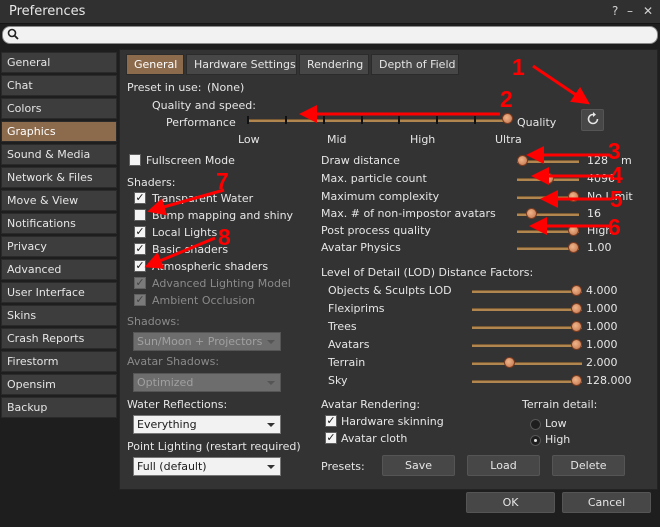 The height and width of the screenshot is (527, 660). I want to click on tab-general: General, so click(155, 64).